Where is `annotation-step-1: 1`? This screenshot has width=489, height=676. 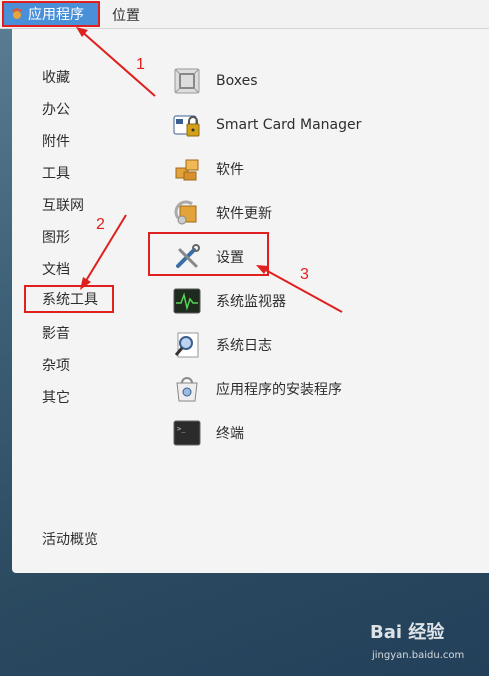
annotation-step-1: 1 is located at coordinates (140, 64).